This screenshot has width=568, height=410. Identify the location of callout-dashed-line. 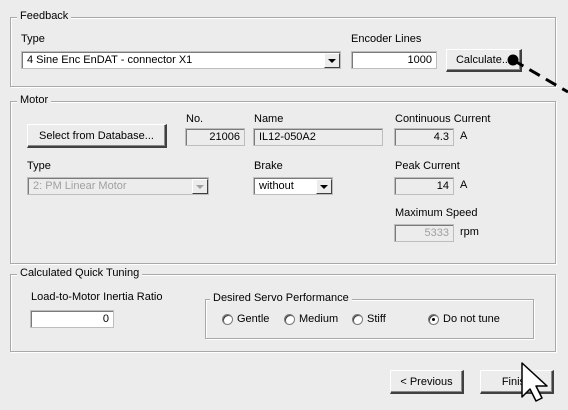
(540, 76).